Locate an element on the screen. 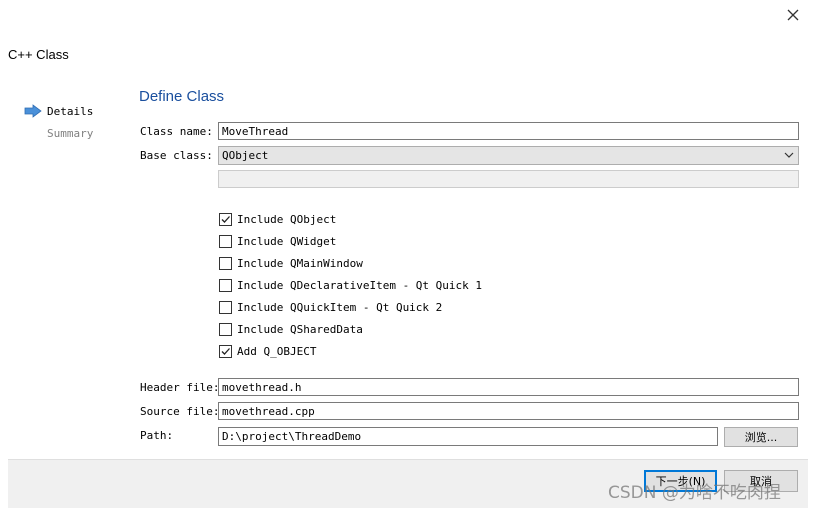 The width and height of the screenshot is (816, 508). path-label: Path: is located at coordinates (157, 435).